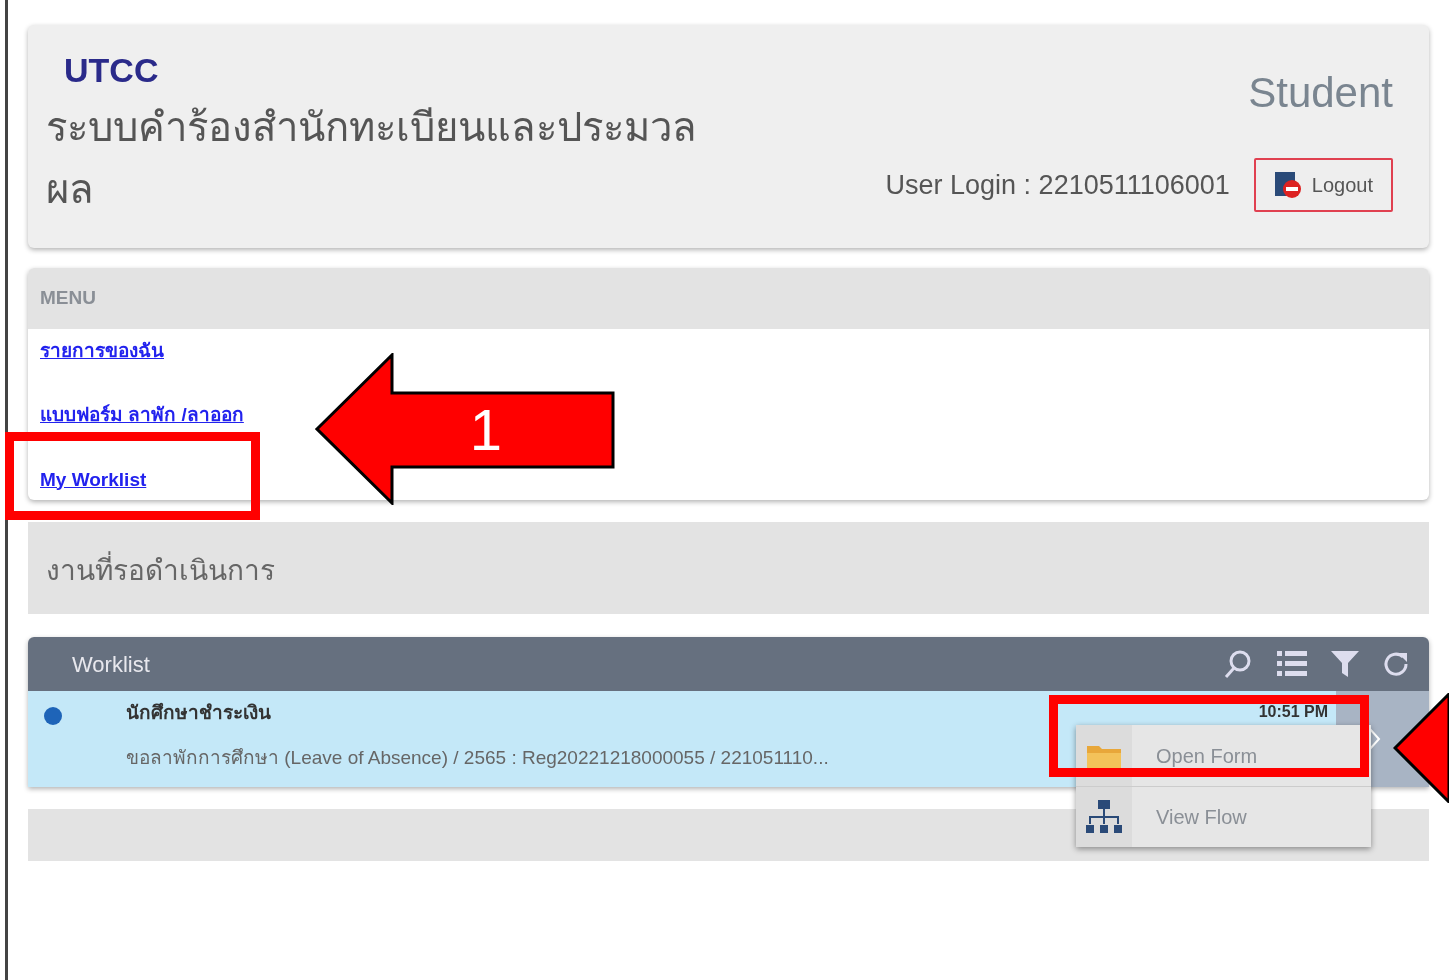 The height and width of the screenshot is (980, 1449). I want to click on menu-link: แบบฟอร์ม ลาพัก /ลาออก, so click(142, 415).